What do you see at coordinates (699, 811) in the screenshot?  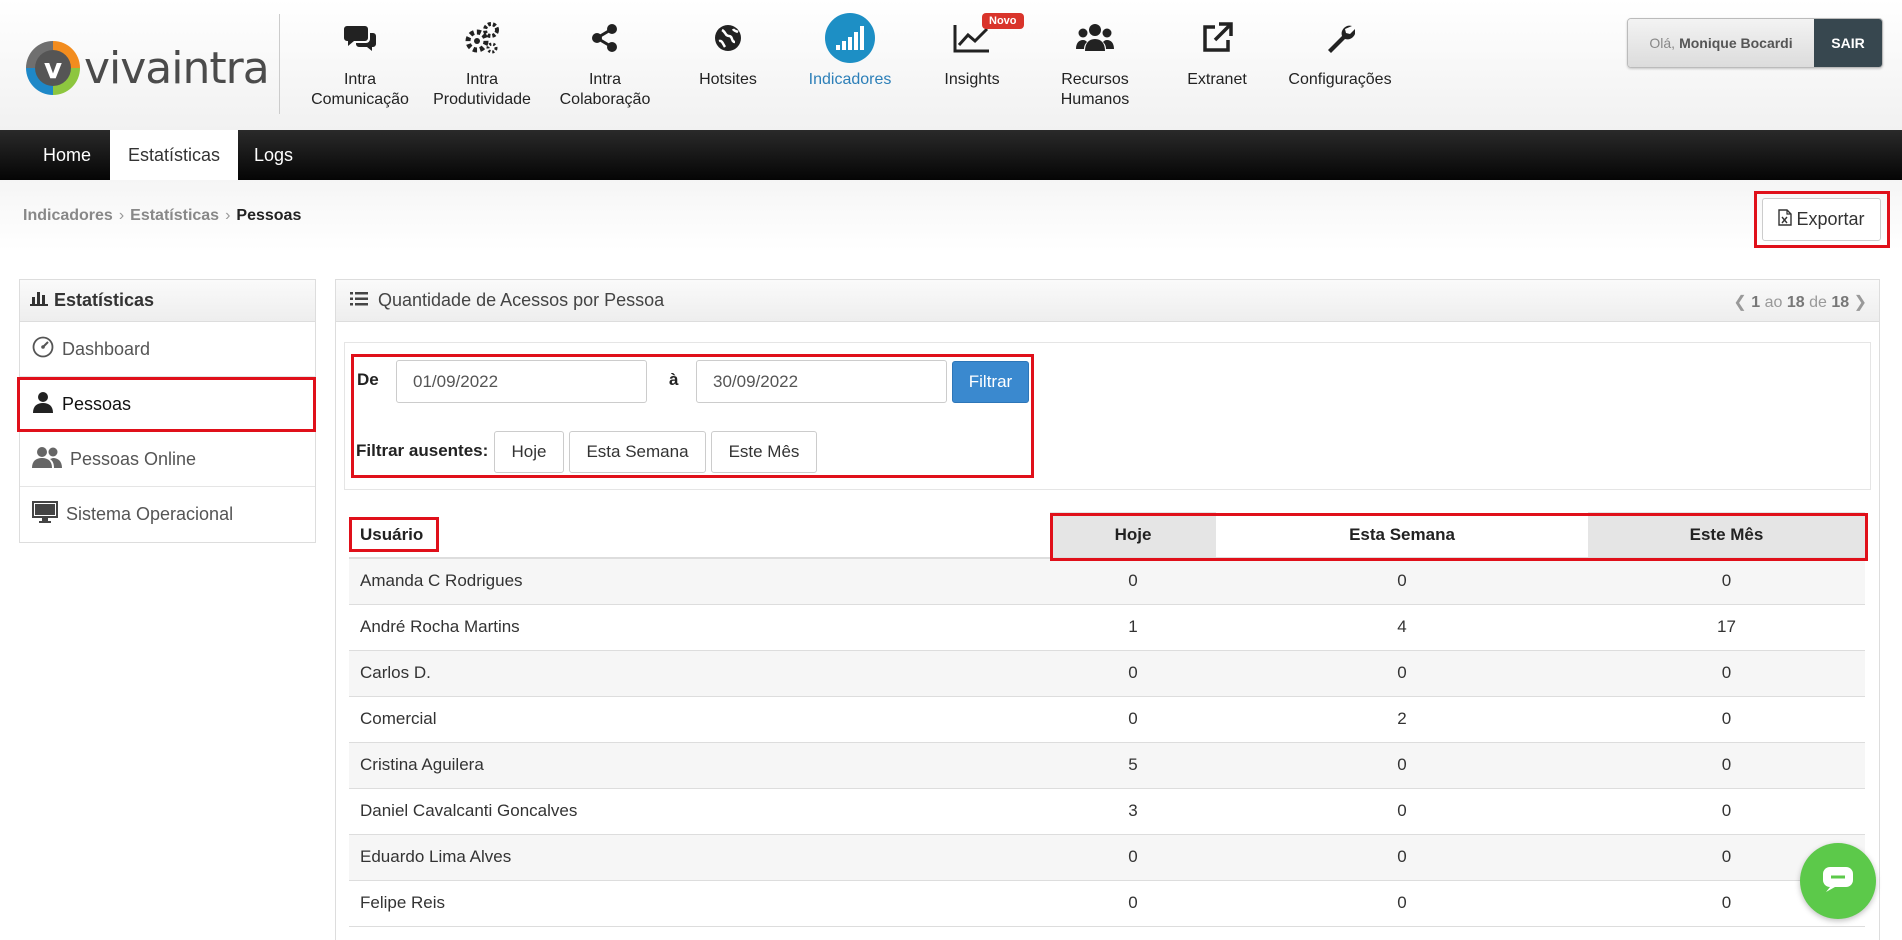 I see `cell-usuario: Daniel Cavalcanti Goncalves` at bounding box center [699, 811].